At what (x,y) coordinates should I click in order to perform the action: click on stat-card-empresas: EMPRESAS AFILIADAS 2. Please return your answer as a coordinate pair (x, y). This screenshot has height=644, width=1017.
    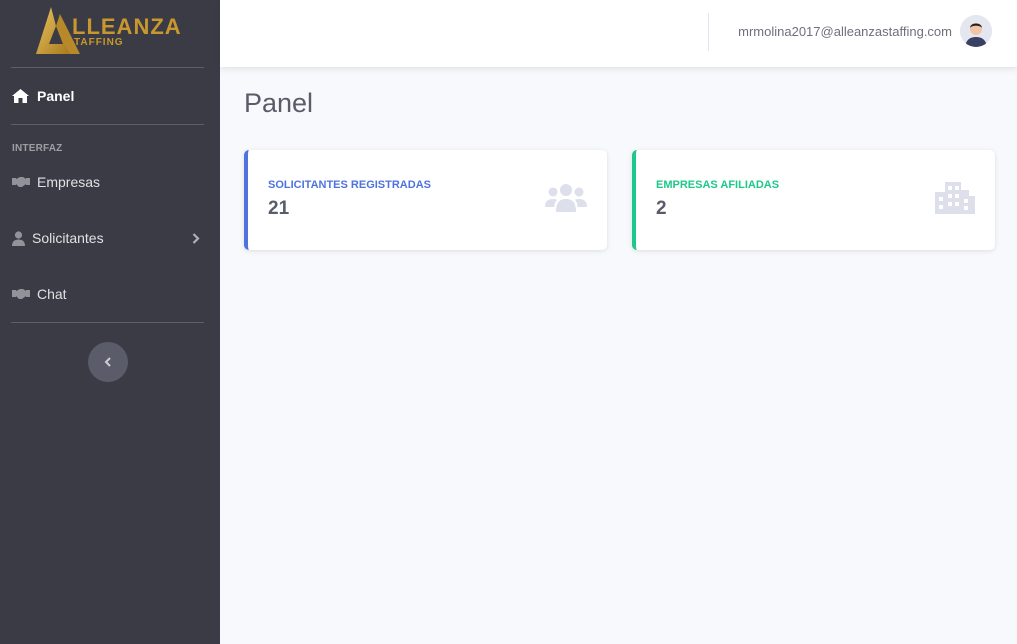
    Looking at the image, I should click on (813, 200).